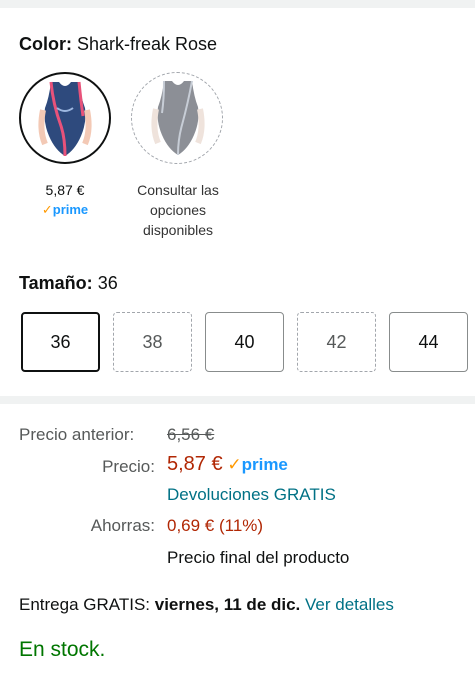 This screenshot has width=475, height=674. What do you see at coordinates (128, 466) in the screenshot?
I see `price-label: Precio:` at bounding box center [128, 466].